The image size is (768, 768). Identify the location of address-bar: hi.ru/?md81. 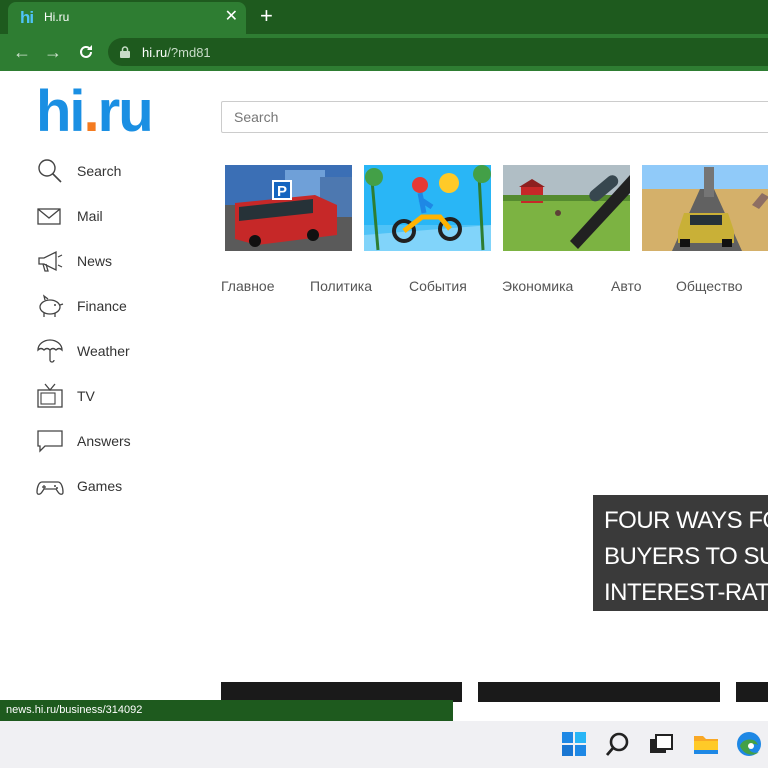
(438, 52).